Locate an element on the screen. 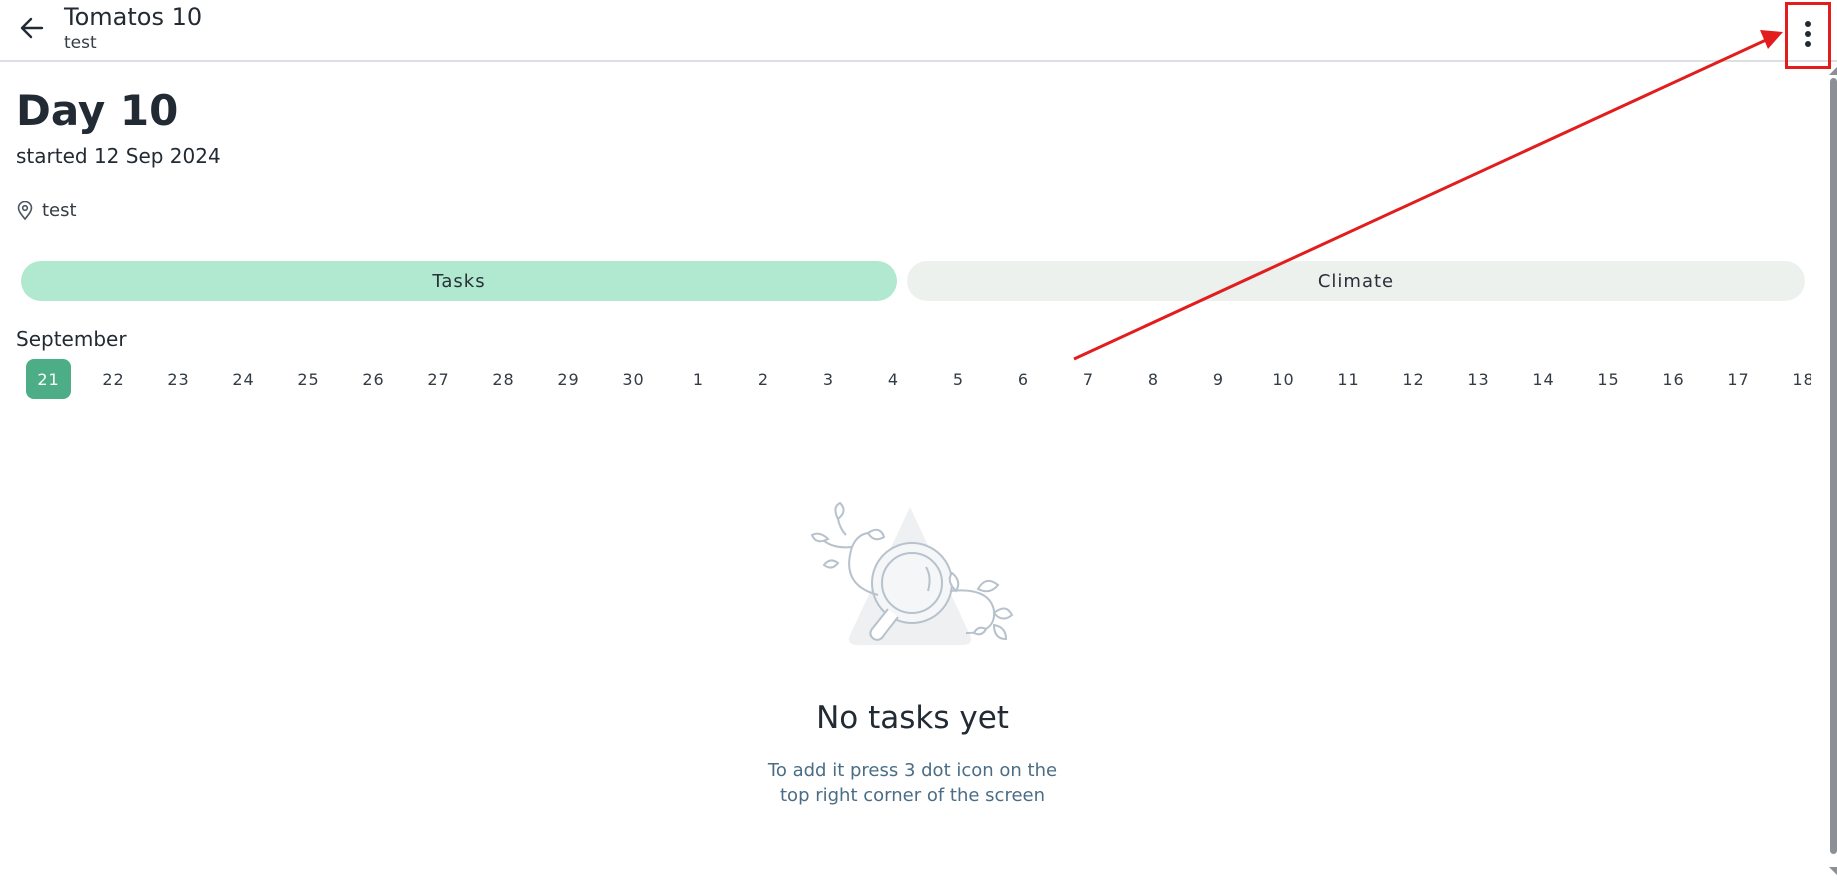 The width and height of the screenshot is (1837, 895). day-cell: 30 is located at coordinates (633, 379).